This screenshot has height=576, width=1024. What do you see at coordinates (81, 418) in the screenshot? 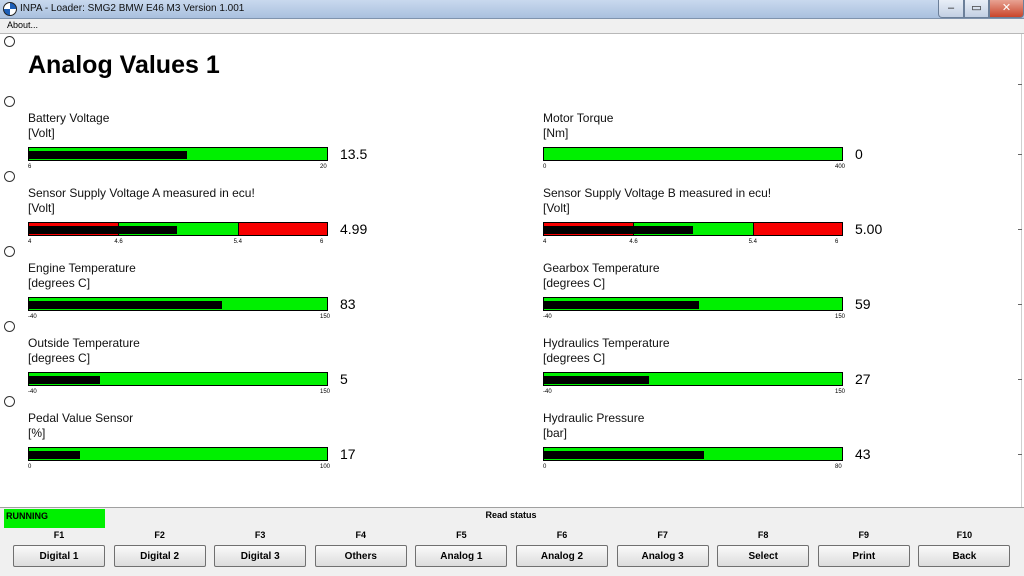
I see `measure-label: Pedal Value Sensor` at bounding box center [81, 418].